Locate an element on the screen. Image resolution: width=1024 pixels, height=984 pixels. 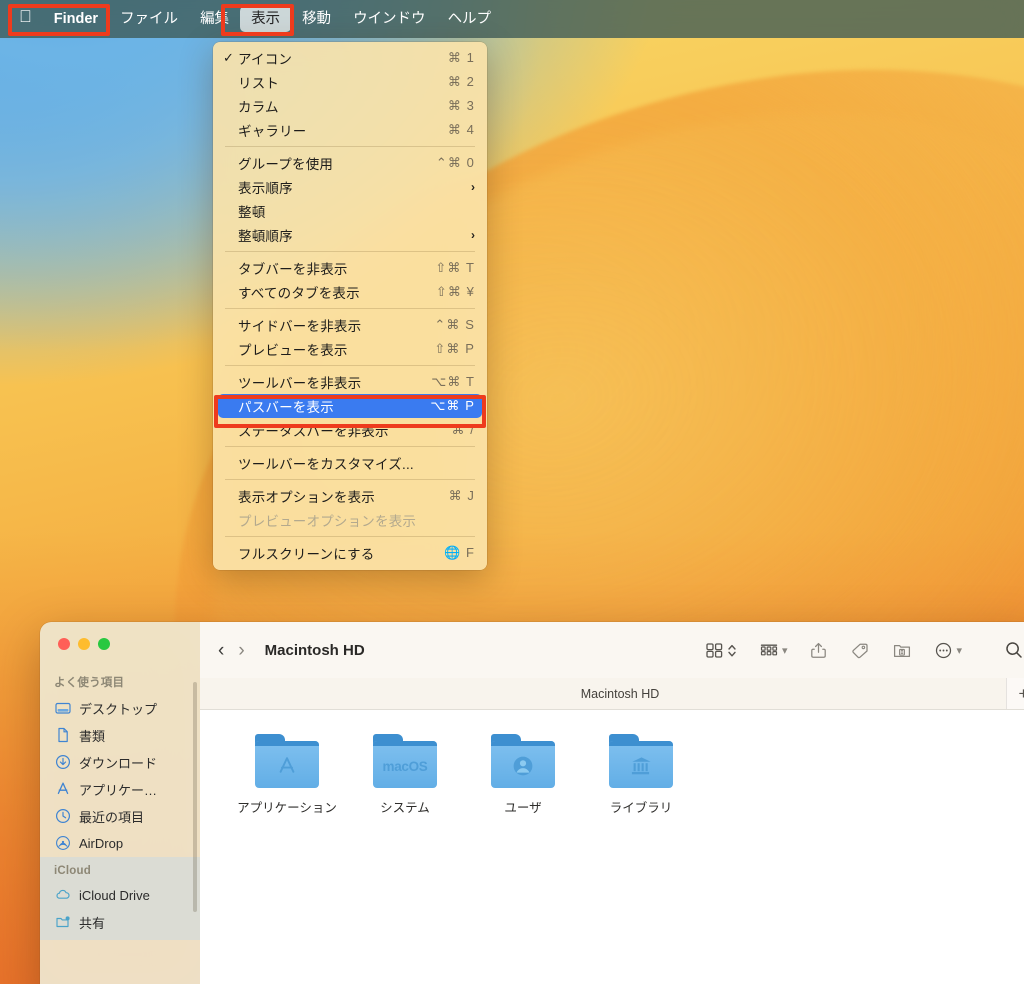
menu-item-hide-tab-bar: タブバーを非表示 ⇧⌘ T is located at coordinates (350, 268).